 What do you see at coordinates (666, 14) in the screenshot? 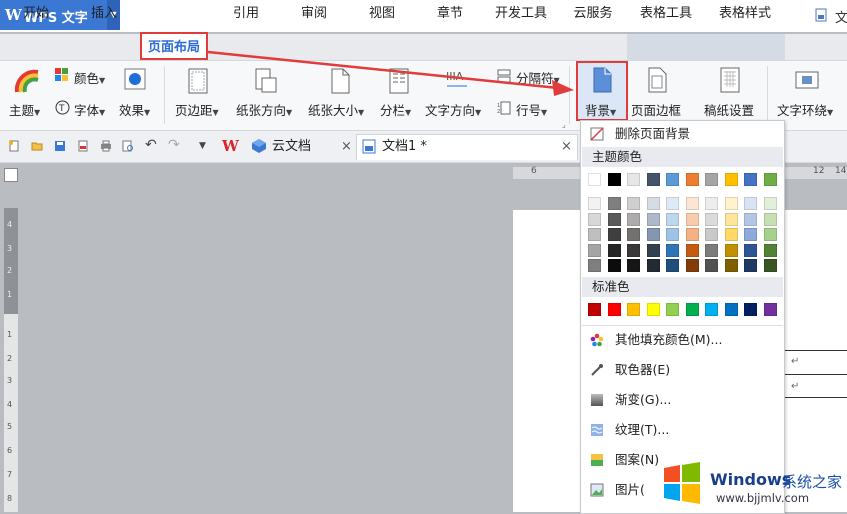
I see `tab-table-tools: 表格工具` at bounding box center [666, 14].